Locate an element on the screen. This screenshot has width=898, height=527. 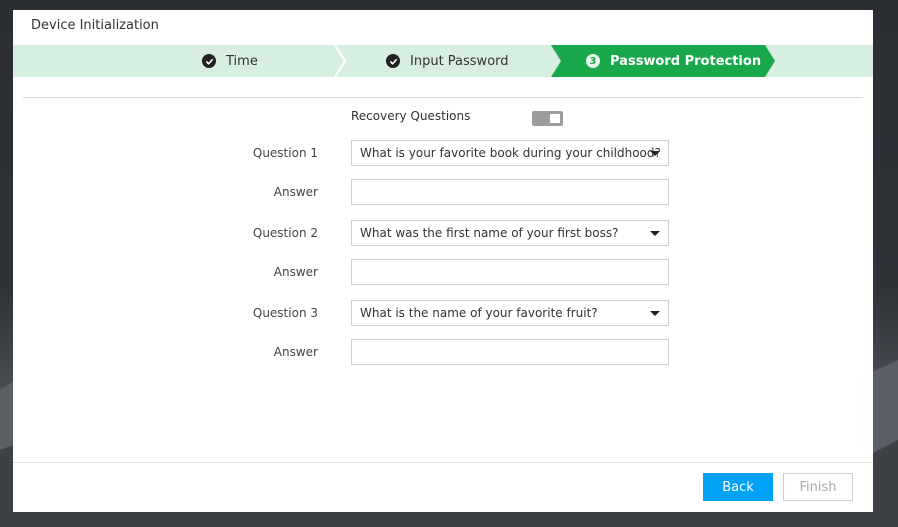
recovery-questions-toggle is located at coordinates (547, 118).